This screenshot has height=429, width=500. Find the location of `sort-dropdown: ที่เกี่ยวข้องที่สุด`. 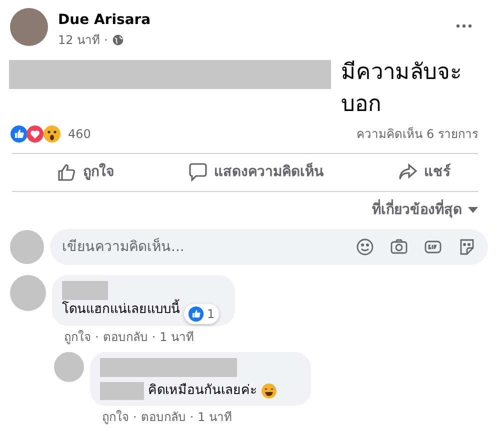

sort-dropdown: ที่เกี่ยวข้องที่สุด is located at coordinates (430, 210).